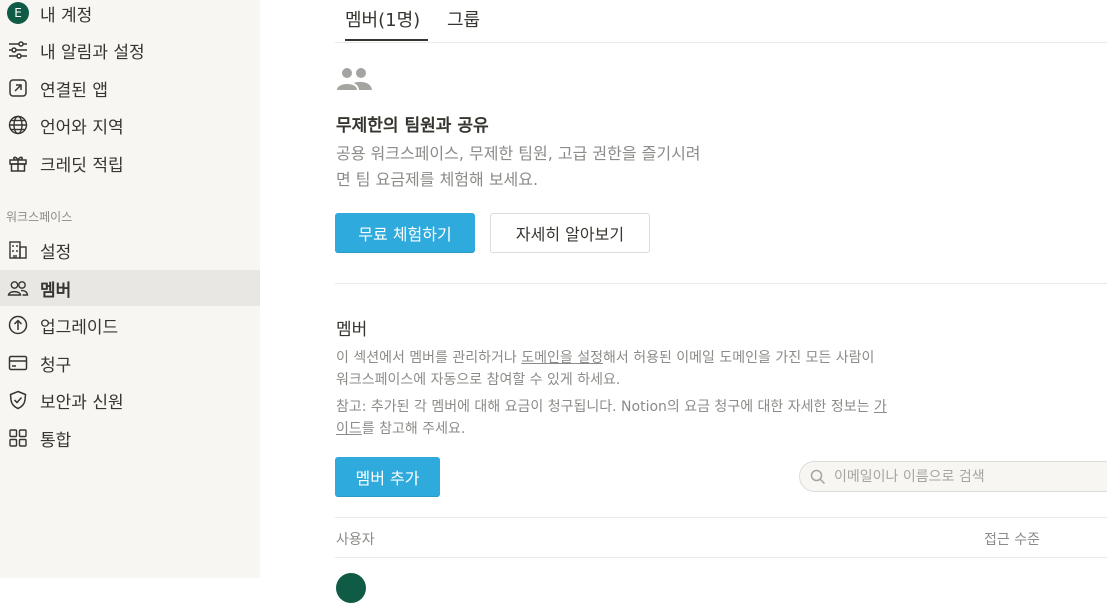 Image resolution: width=1107 pixels, height=603 pixels. Describe the element at coordinates (349, 429) in the screenshot. I see `guide-link: 이드` at that location.